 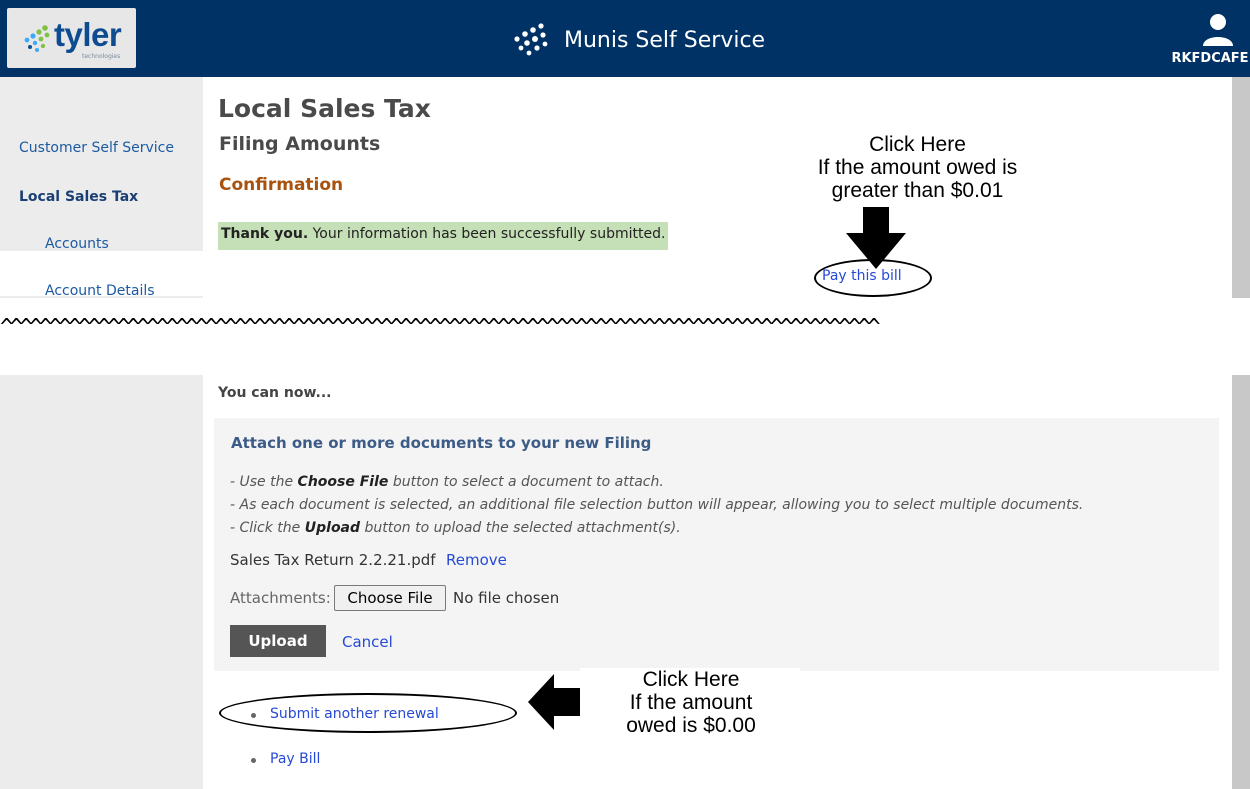 What do you see at coordinates (531, 39) in the screenshot?
I see `munis-logo-icon` at bounding box center [531, 39].